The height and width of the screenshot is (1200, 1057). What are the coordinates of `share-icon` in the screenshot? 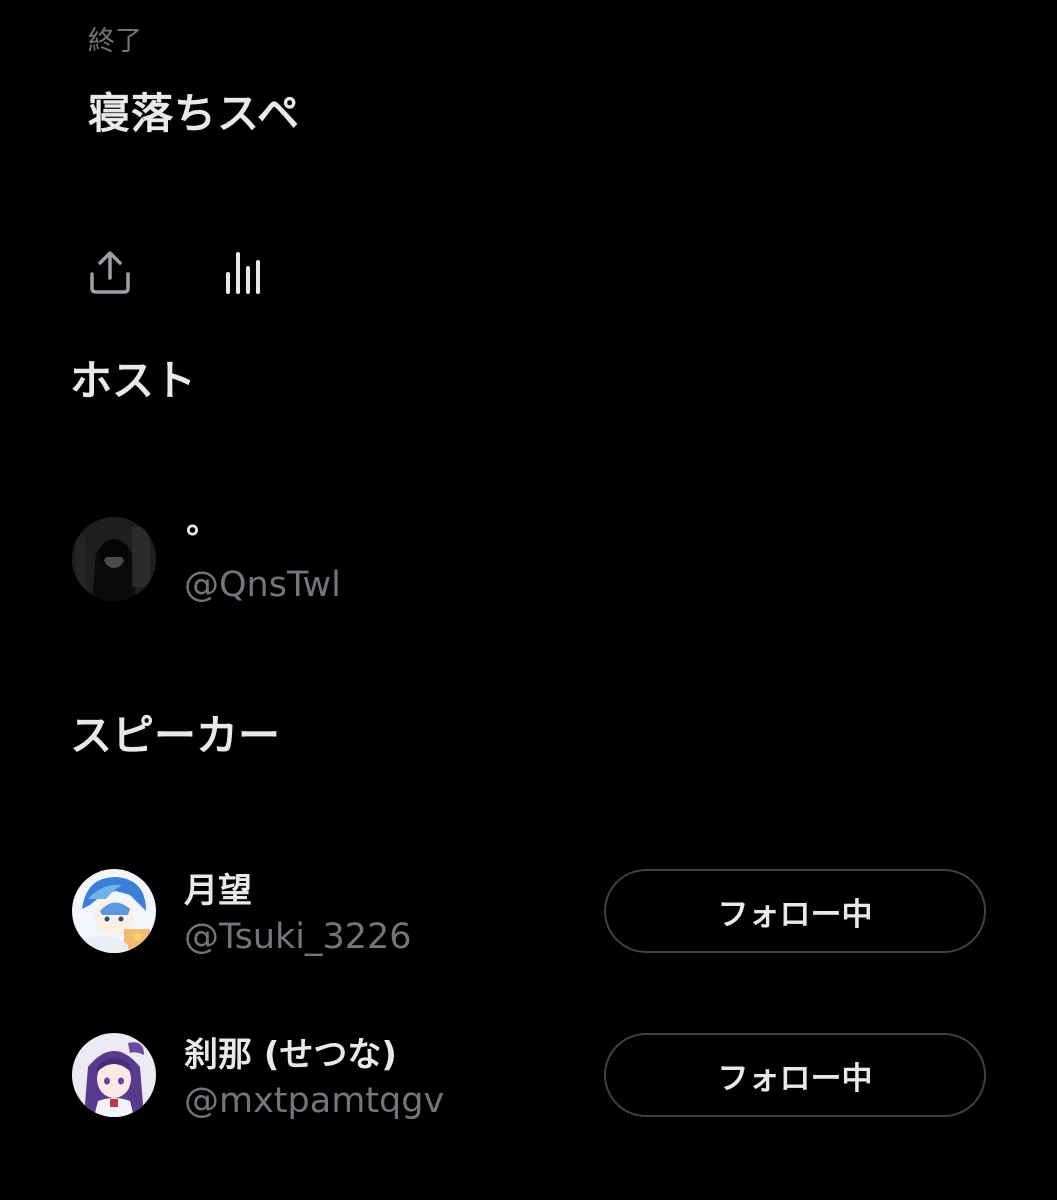 It's located at (110, 272).